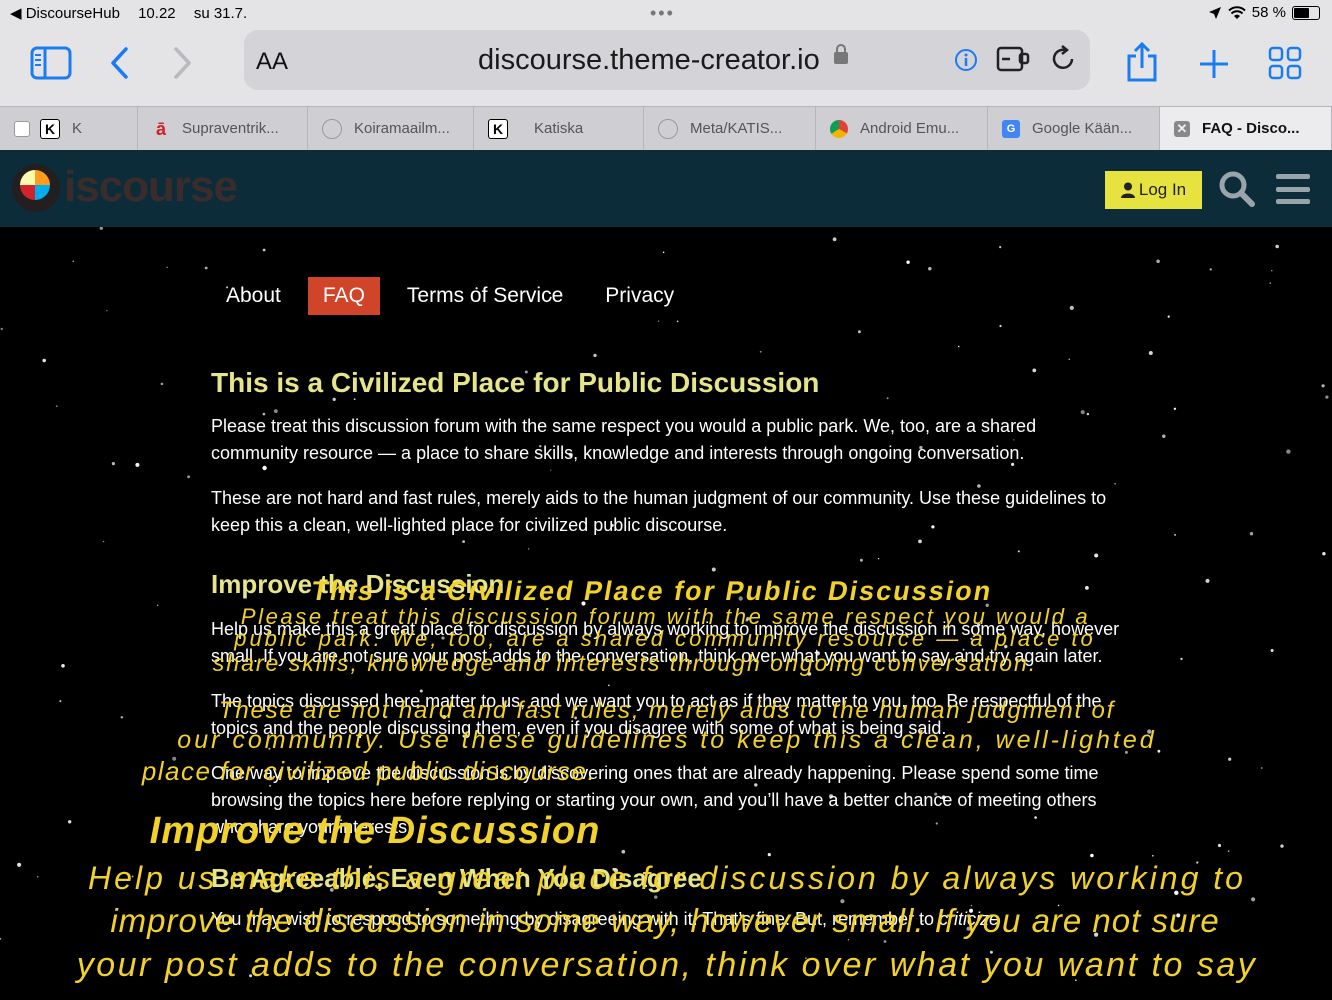 Image resolution: width=1332 pixels, height=1000 pixels. Describe the element at coordinates (1285, 63) in the screenshot. I see `tab-overview-icon` at that location.